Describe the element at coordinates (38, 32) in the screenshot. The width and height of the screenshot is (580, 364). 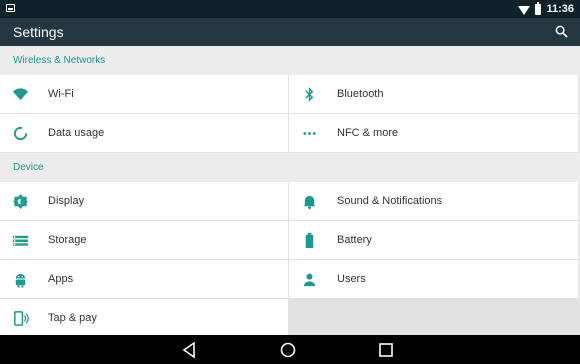
I see `page-title: Settings` at that location.